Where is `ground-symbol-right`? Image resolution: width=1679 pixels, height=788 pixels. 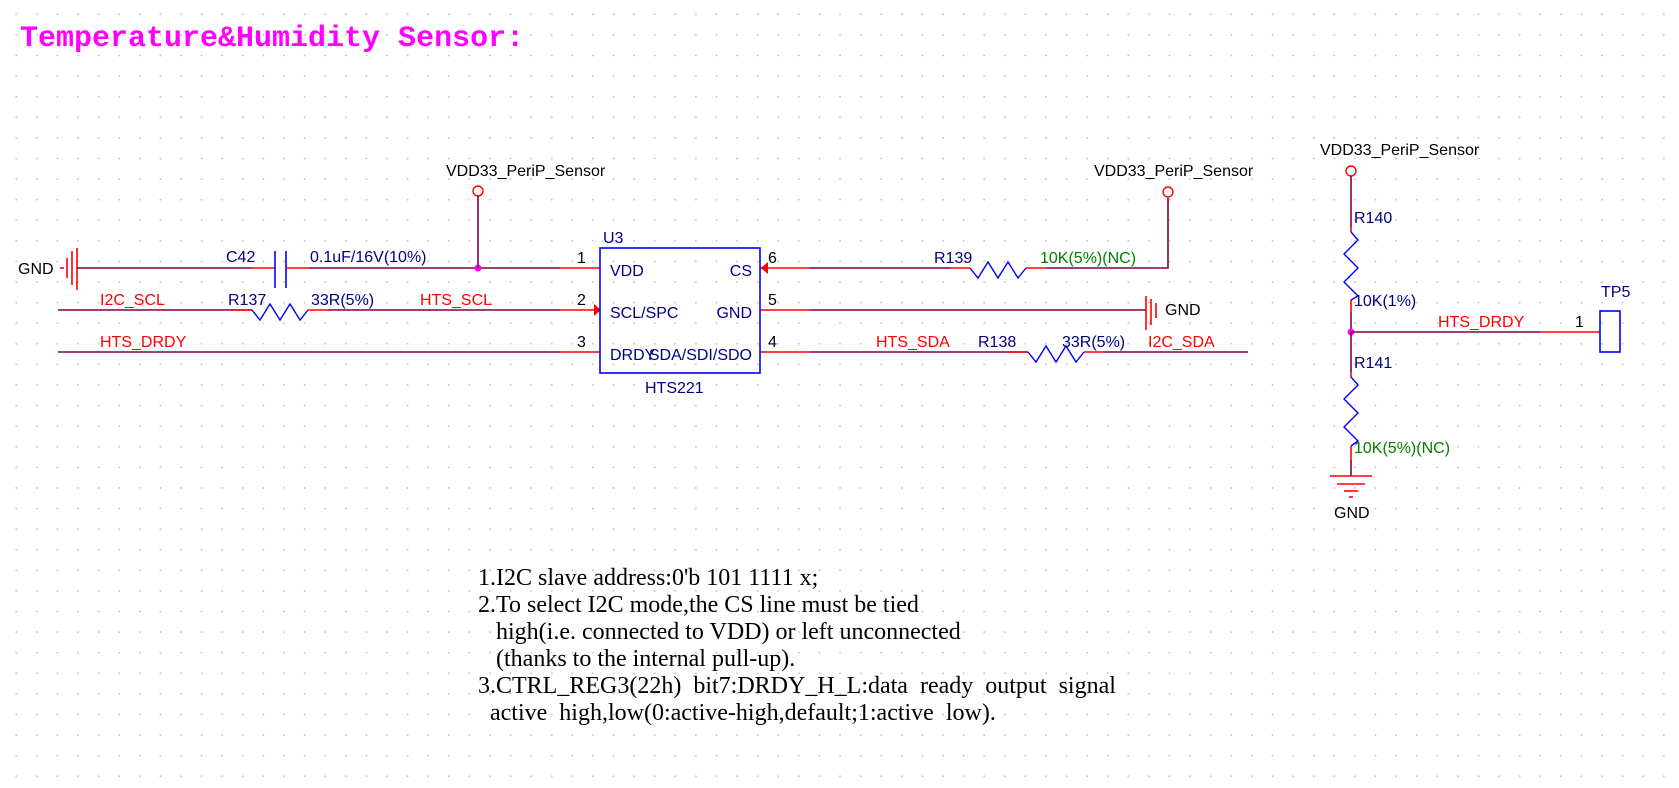
ground-symbol-right is located at coordinates (1351, 486).